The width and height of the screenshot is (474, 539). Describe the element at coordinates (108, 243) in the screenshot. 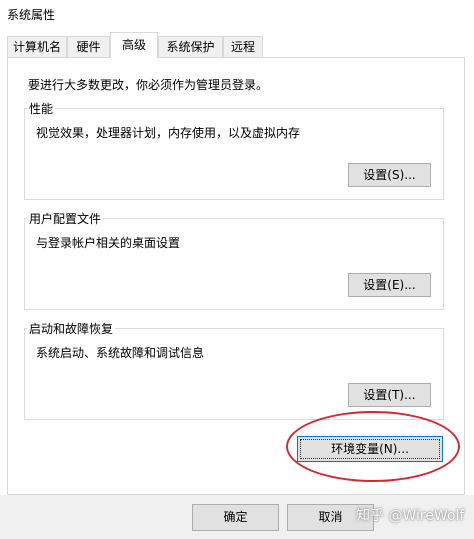

I see `user-profiles-desc: 与登录帐户相关的桌面设置` at that location.